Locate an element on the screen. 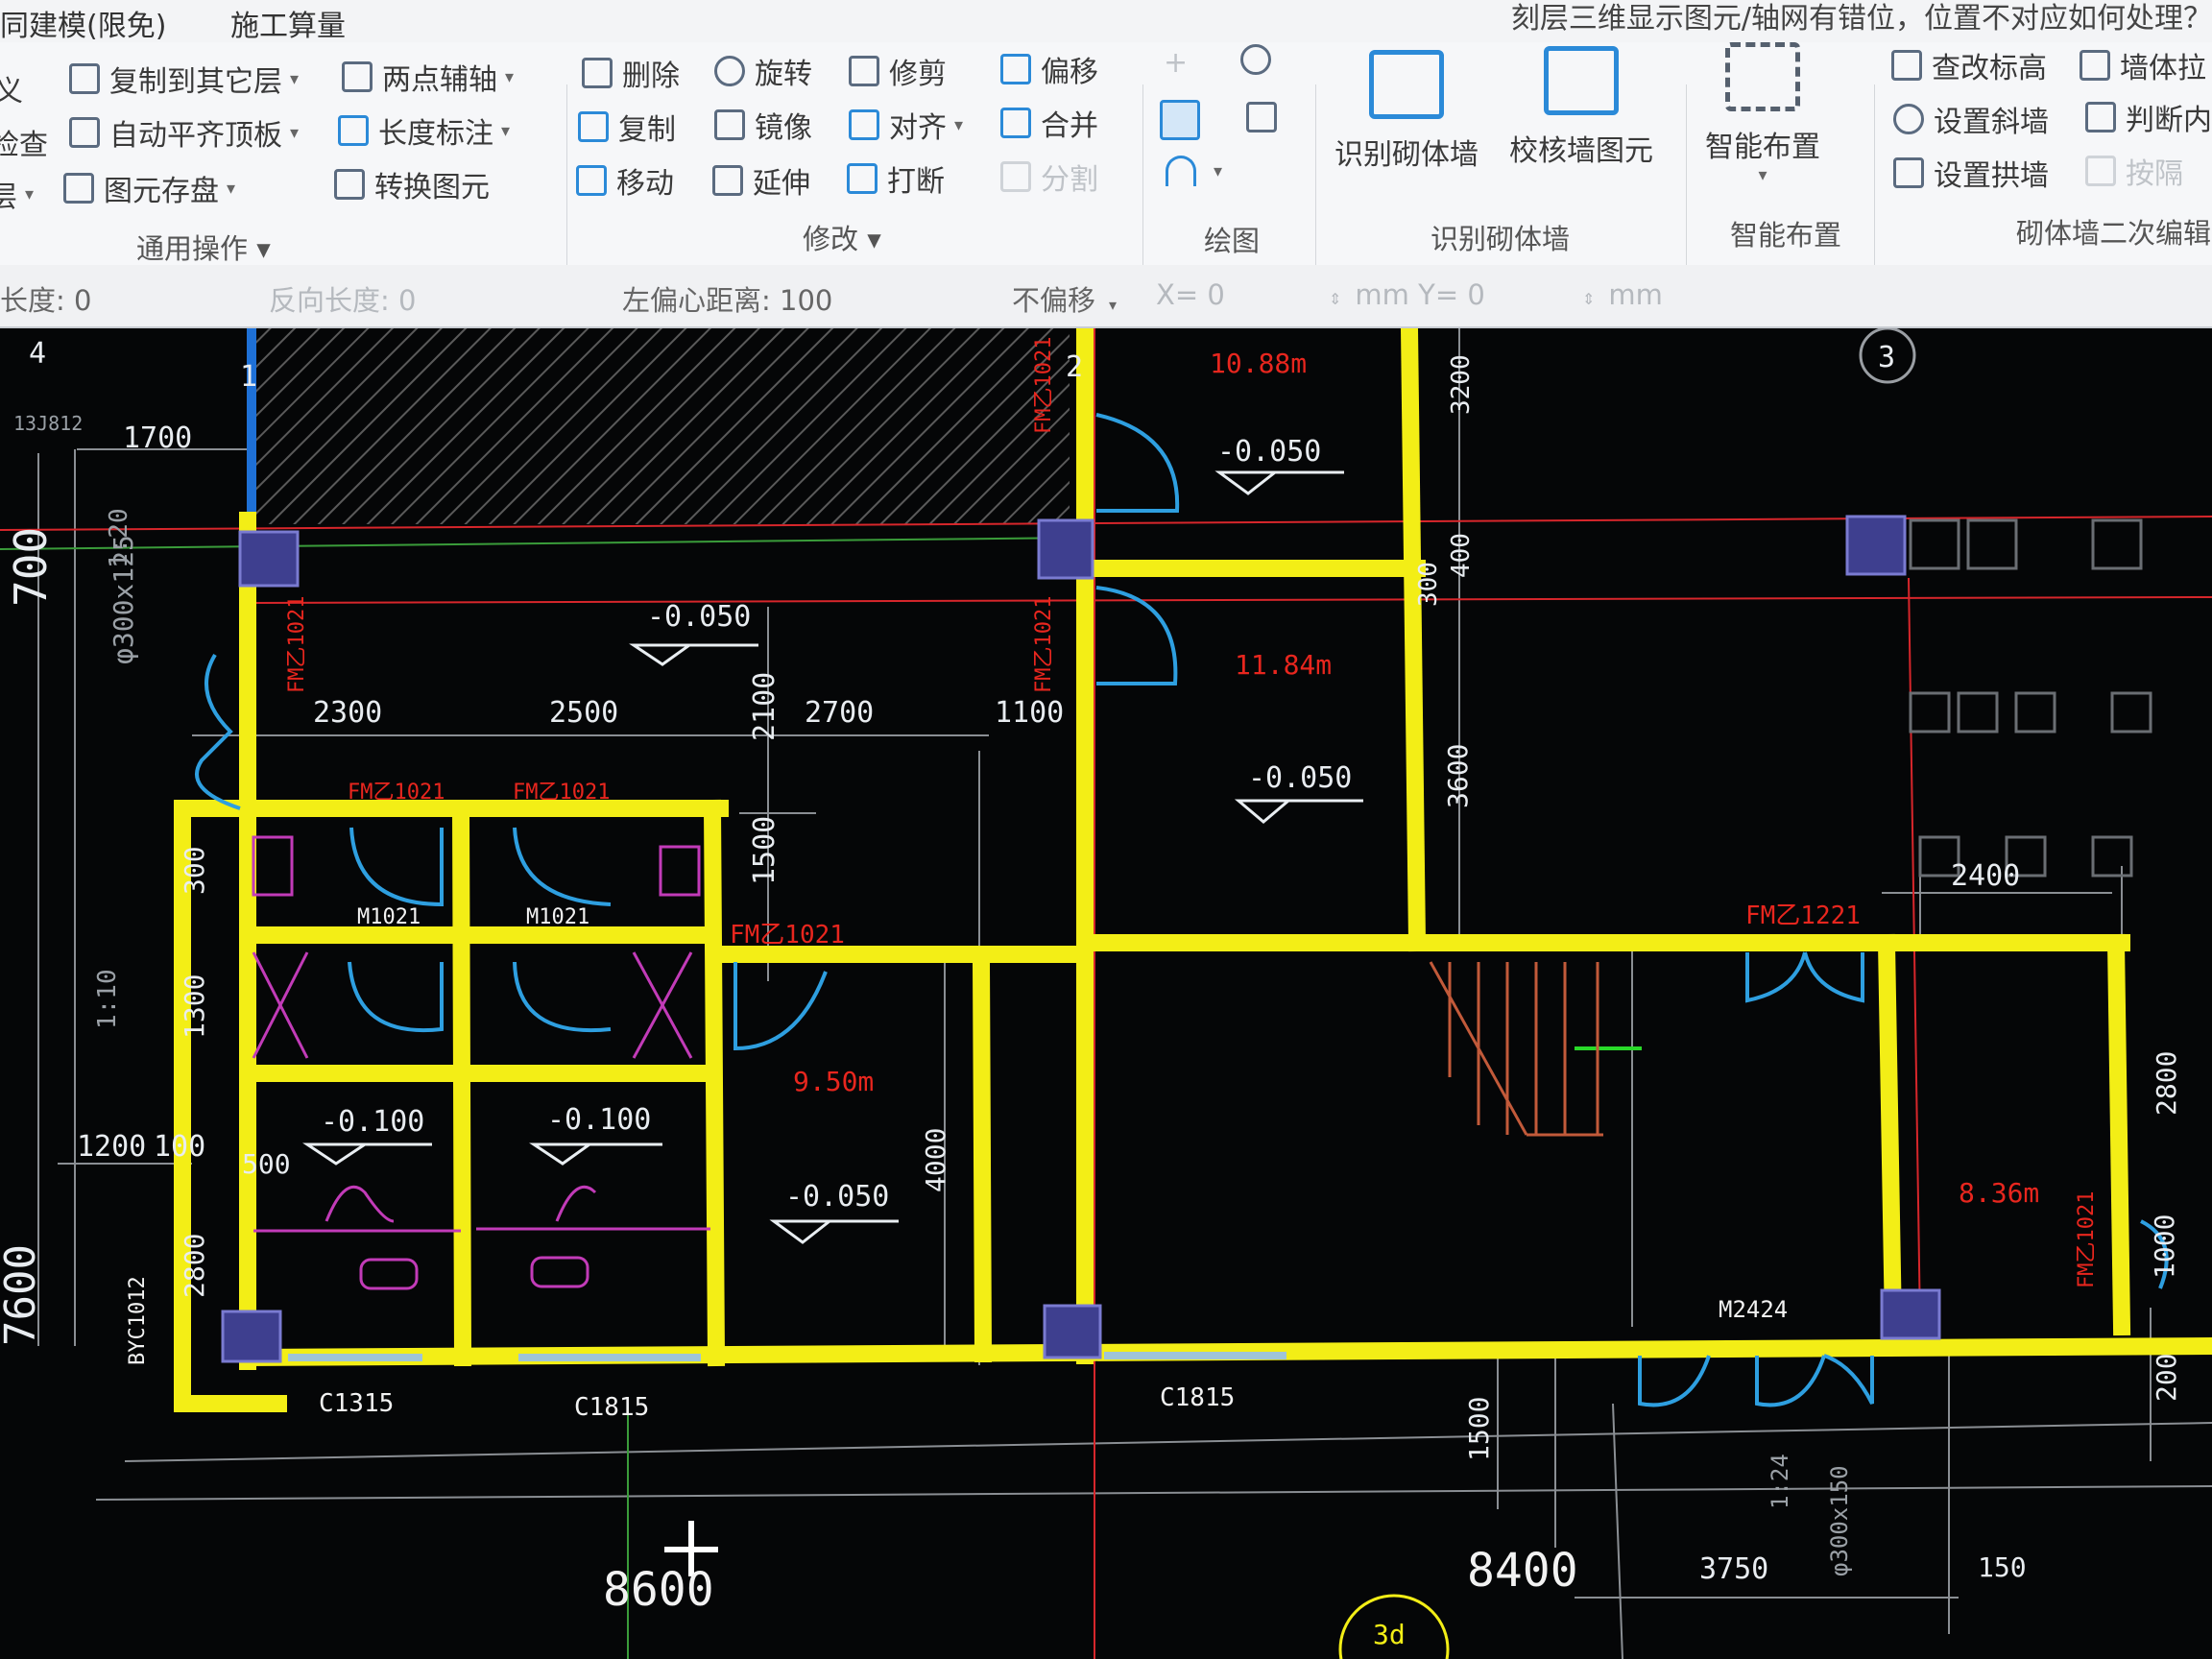  move-icon is located at coordinates (591, 180).